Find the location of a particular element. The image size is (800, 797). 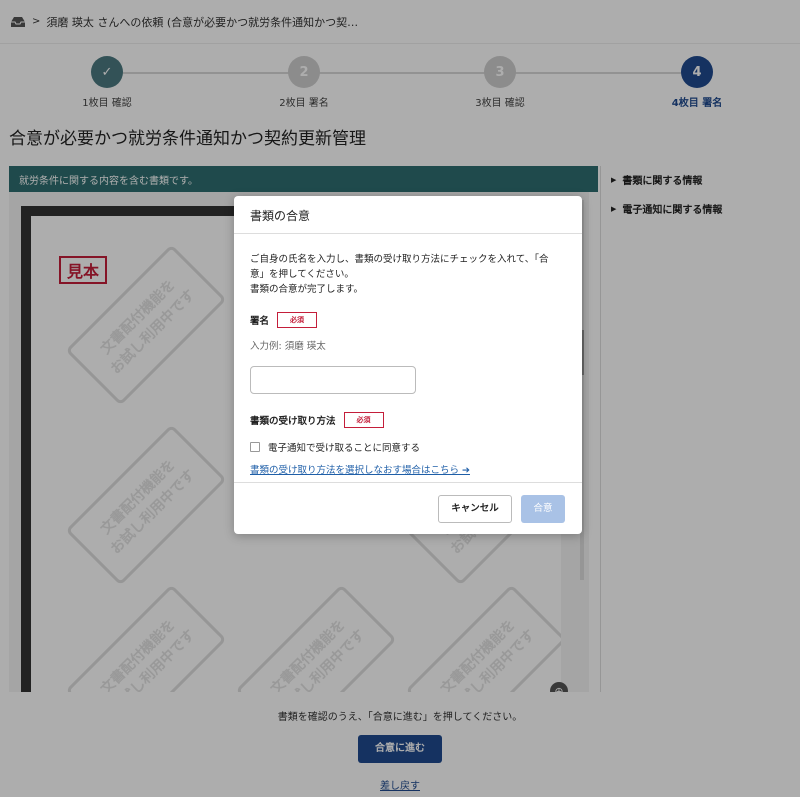

agree-button: 合意 is located at coordinates (543, 509).